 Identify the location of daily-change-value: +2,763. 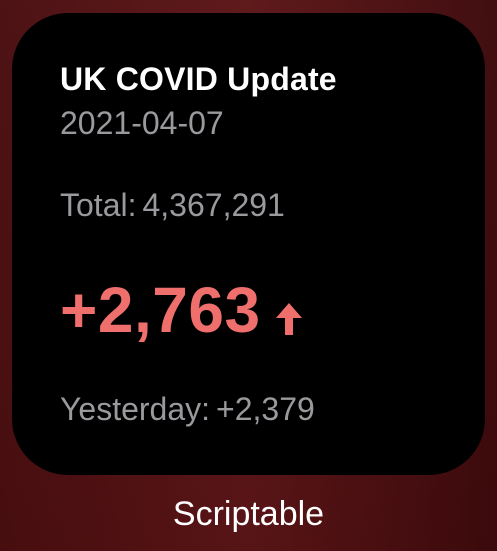
(160, 310).